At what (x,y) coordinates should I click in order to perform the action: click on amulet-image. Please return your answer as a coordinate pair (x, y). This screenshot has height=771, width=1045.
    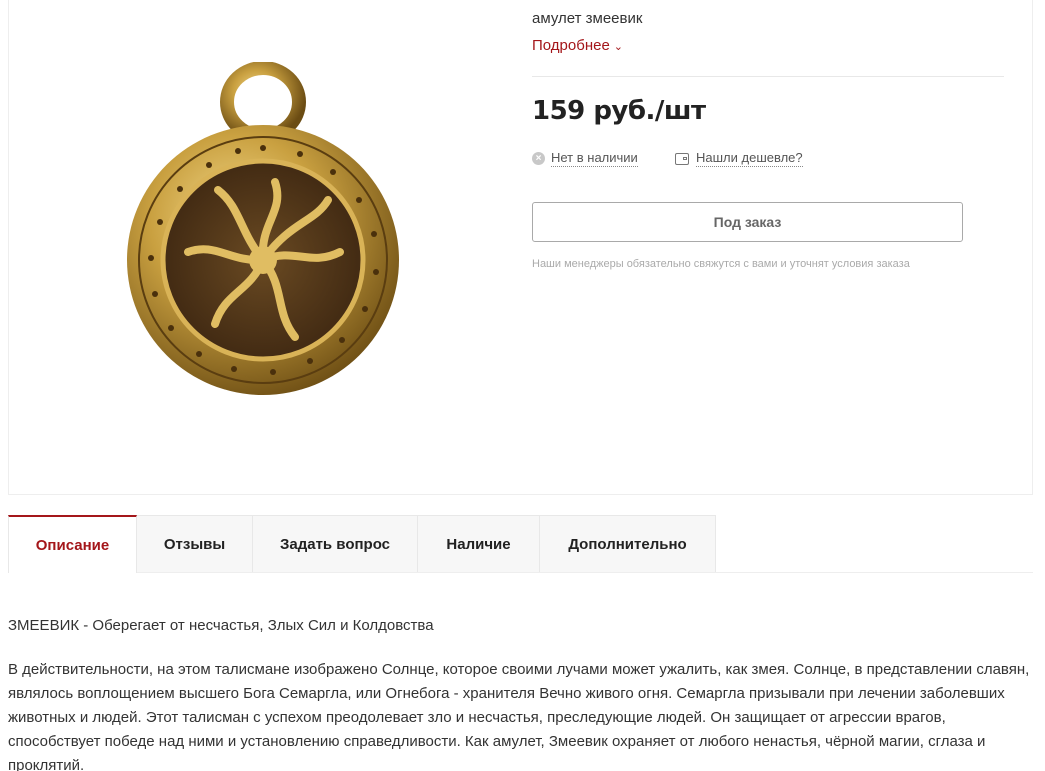
    Looking at the image, I should click on (263, 228).